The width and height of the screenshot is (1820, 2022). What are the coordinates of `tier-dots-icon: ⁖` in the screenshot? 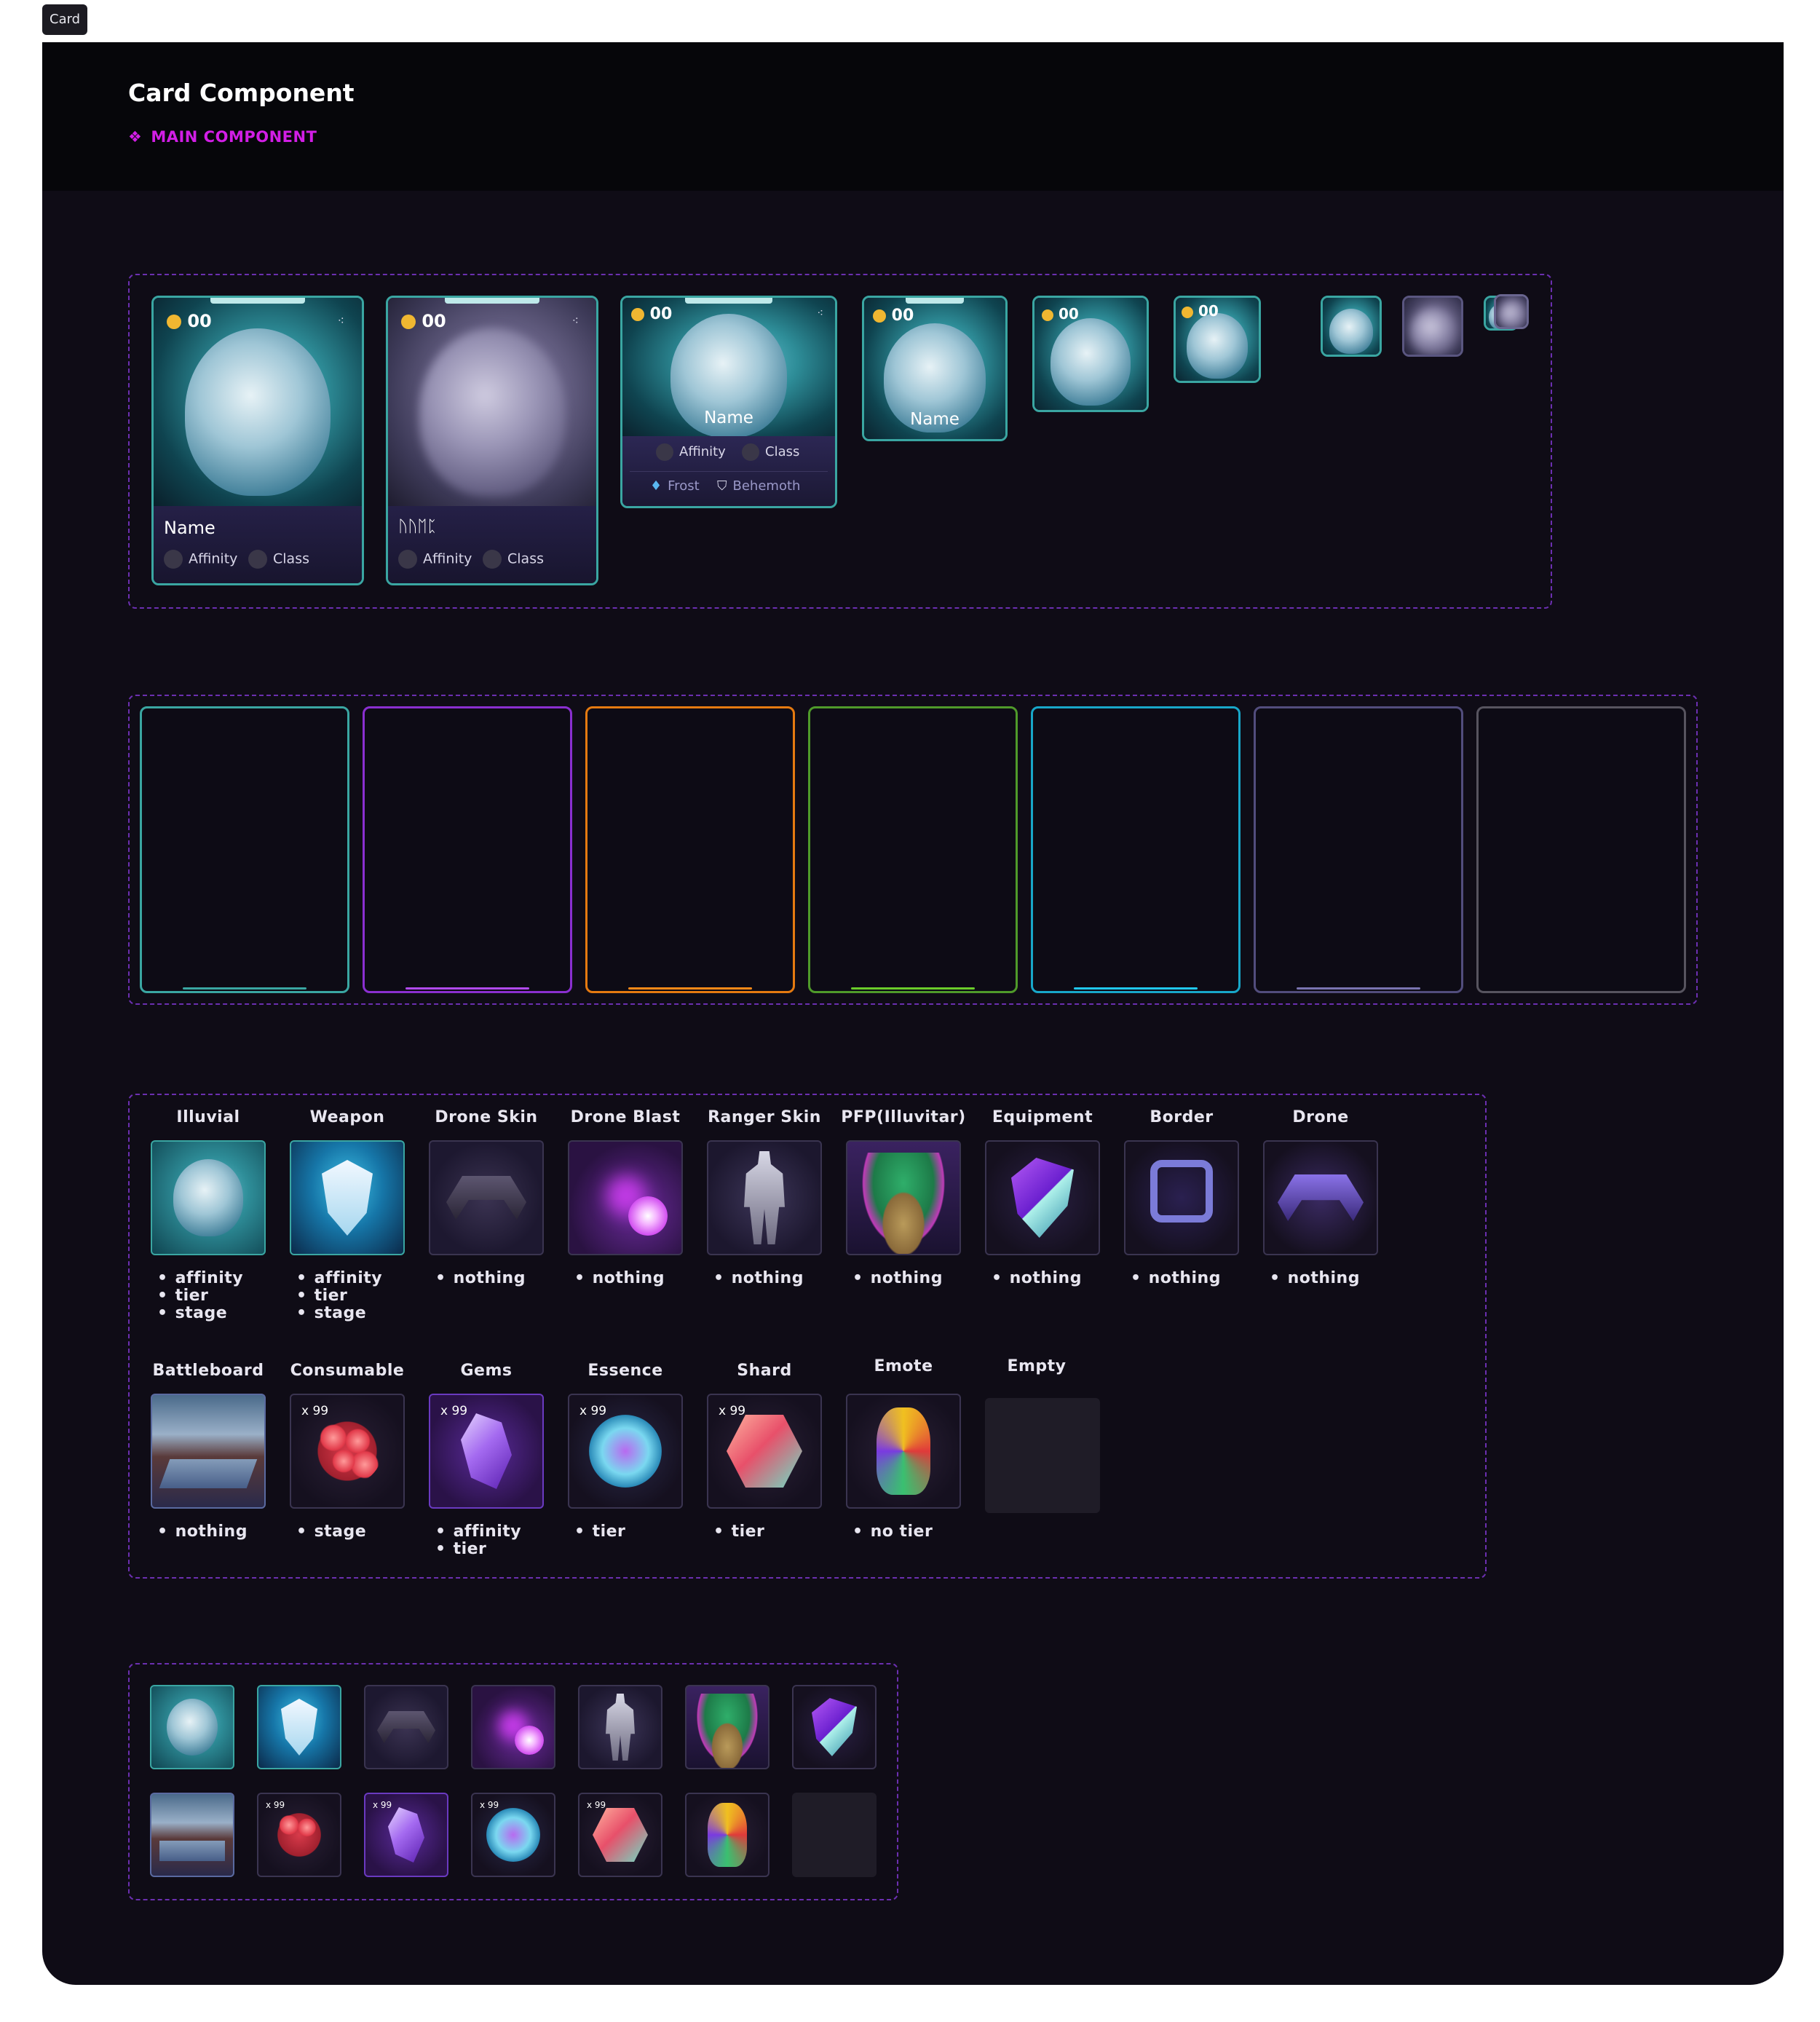 It's located at (575, 321).